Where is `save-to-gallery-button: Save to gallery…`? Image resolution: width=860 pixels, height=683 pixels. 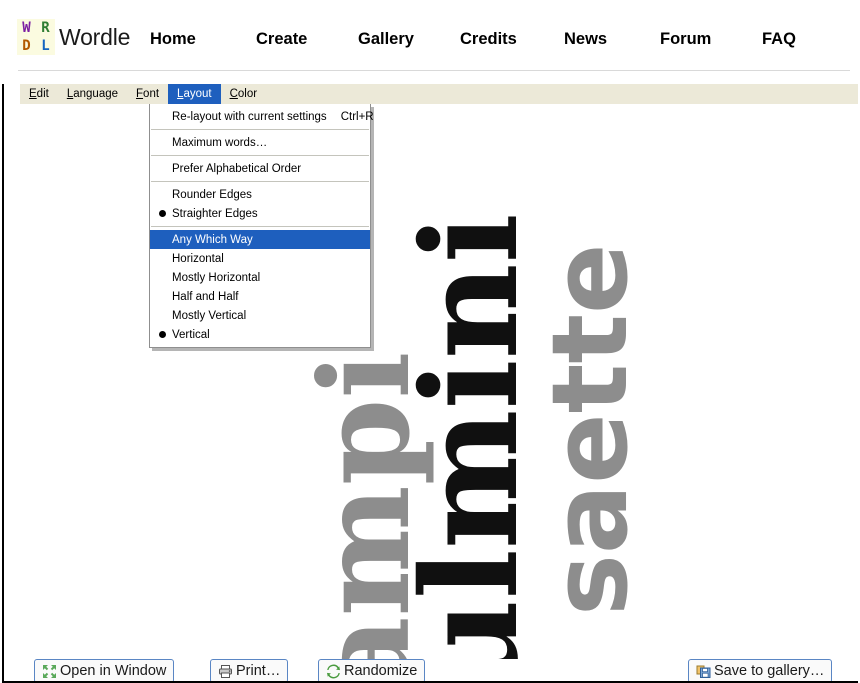
save-to-gallery-button: Save to gallery… is located at coordinates (760, 671).